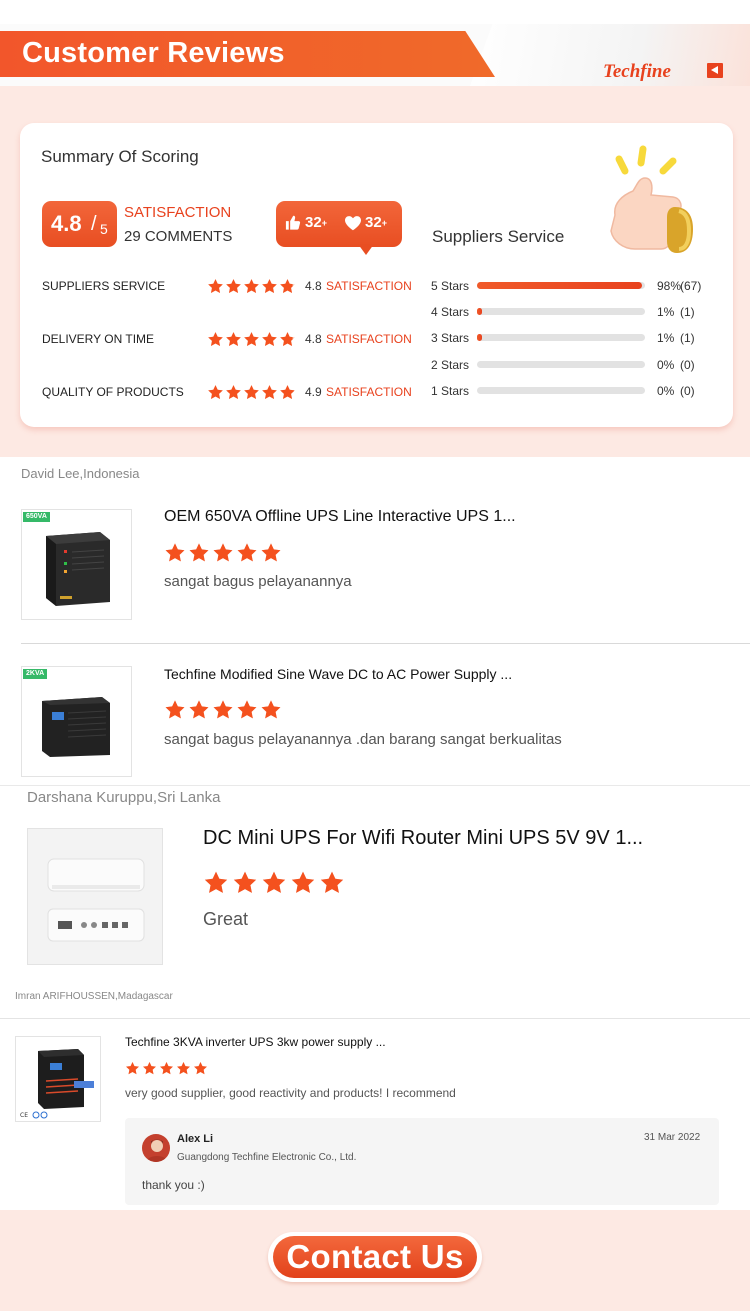 The width and height of the screenshot is (750, 1311). What do you see at coordinates (450, 312) in the screenshot?
I see `dist-label: 4 Stars` at bounding box center [450, 312].